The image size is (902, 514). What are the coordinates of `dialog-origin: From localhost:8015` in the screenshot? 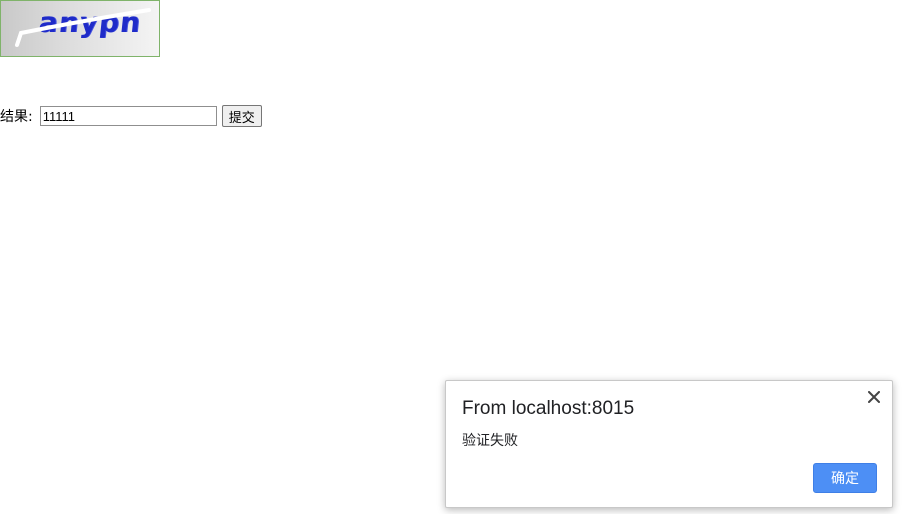 It's located at (548, 408).